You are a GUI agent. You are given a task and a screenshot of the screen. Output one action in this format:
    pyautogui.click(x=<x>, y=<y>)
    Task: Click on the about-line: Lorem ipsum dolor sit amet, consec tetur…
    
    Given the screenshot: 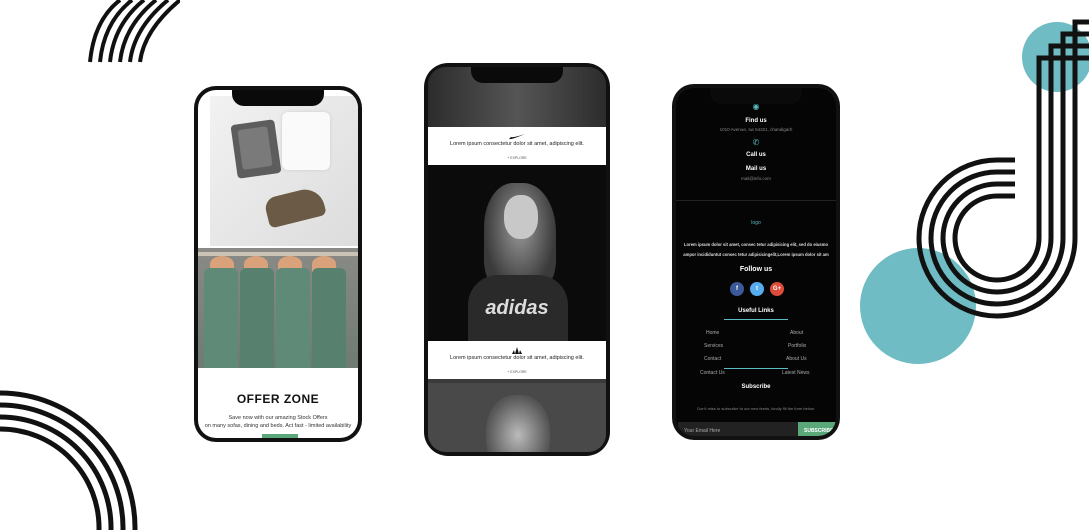 What is the action you would take?
    pyautogui.click(x=756, y=244)
    